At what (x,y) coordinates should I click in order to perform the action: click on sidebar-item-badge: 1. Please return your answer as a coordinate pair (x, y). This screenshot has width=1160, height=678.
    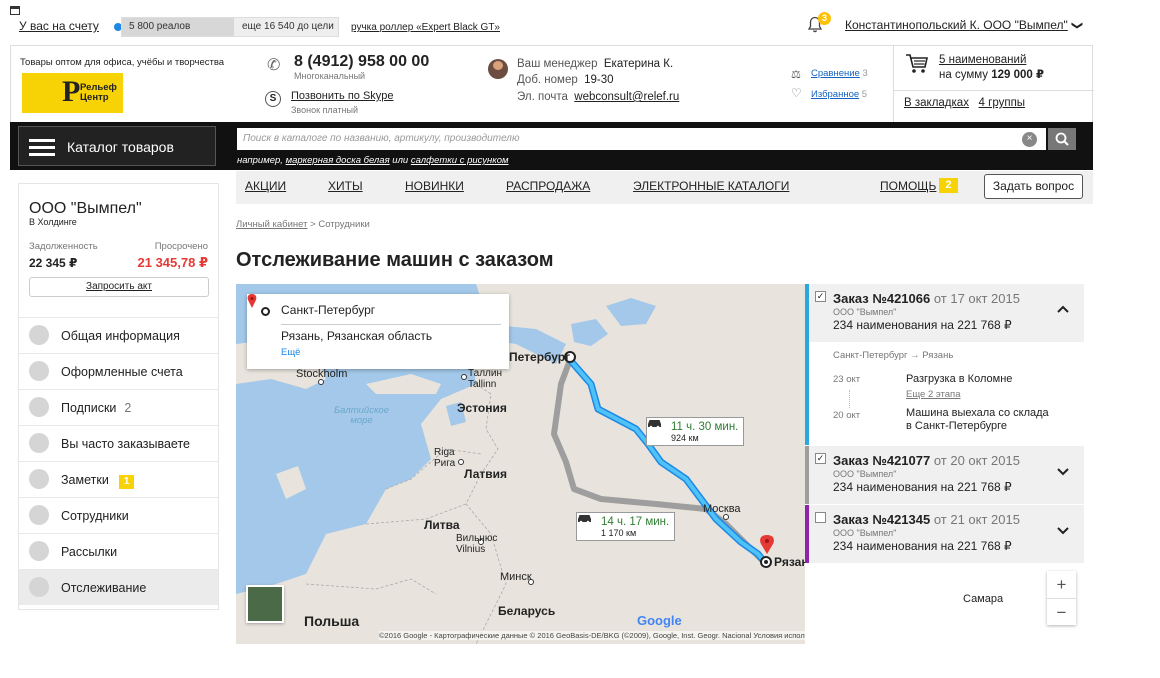
    Looking at the image, I should click on (126, 482).